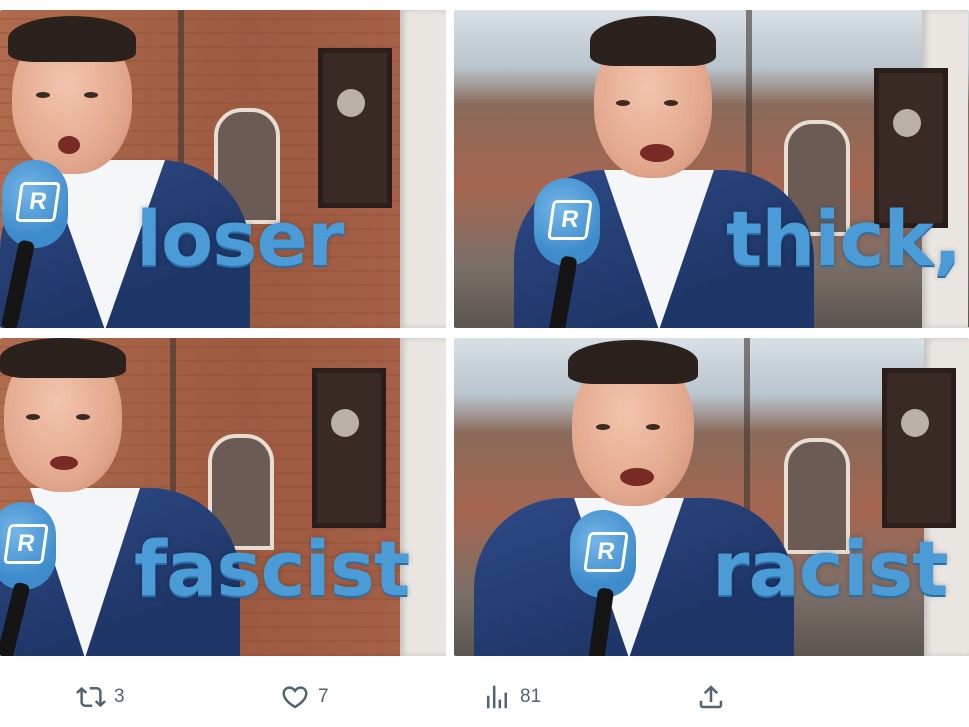 The width and height of the screenshot is (969, 727). Describe the element at coordinates (119, 696) in the screenshot. I see `retweet-count: 3` at that location.